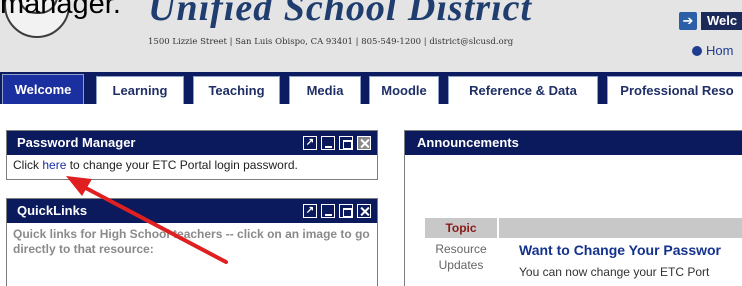  Describe the element at coordinates (697, 50) in the screenshot. I see `home-icon` at that location.